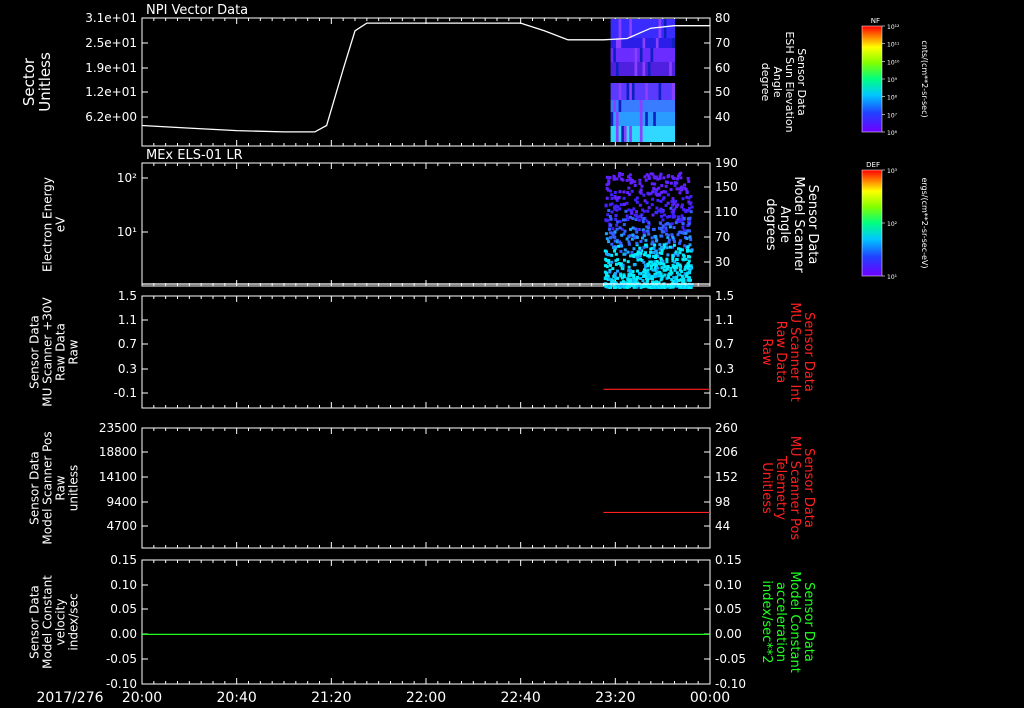 Image resolution: width=1024 pixels, height=708 pixels. I want to click on right-axis-label-line: Angle, so click(784, 224).